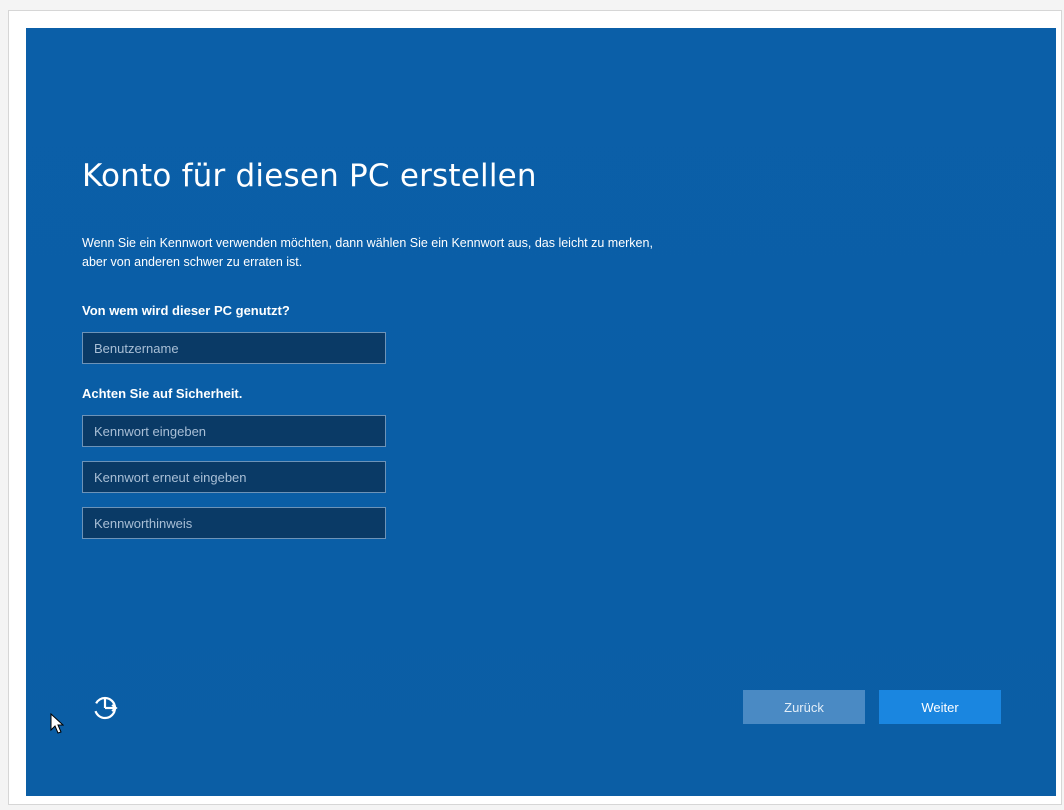 This screenshot has height=810, width=1064. I want to click on security-section-label: Achten Sie auf Sicherheit., so click(162, 393).